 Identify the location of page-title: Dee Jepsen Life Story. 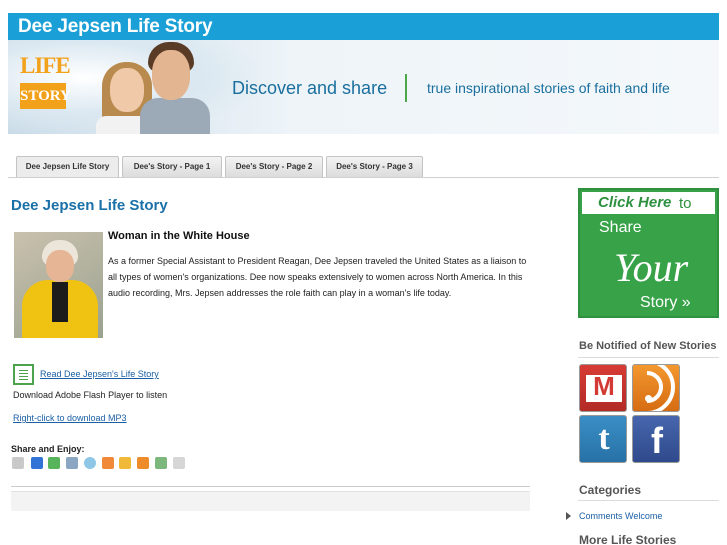
(89, 205).